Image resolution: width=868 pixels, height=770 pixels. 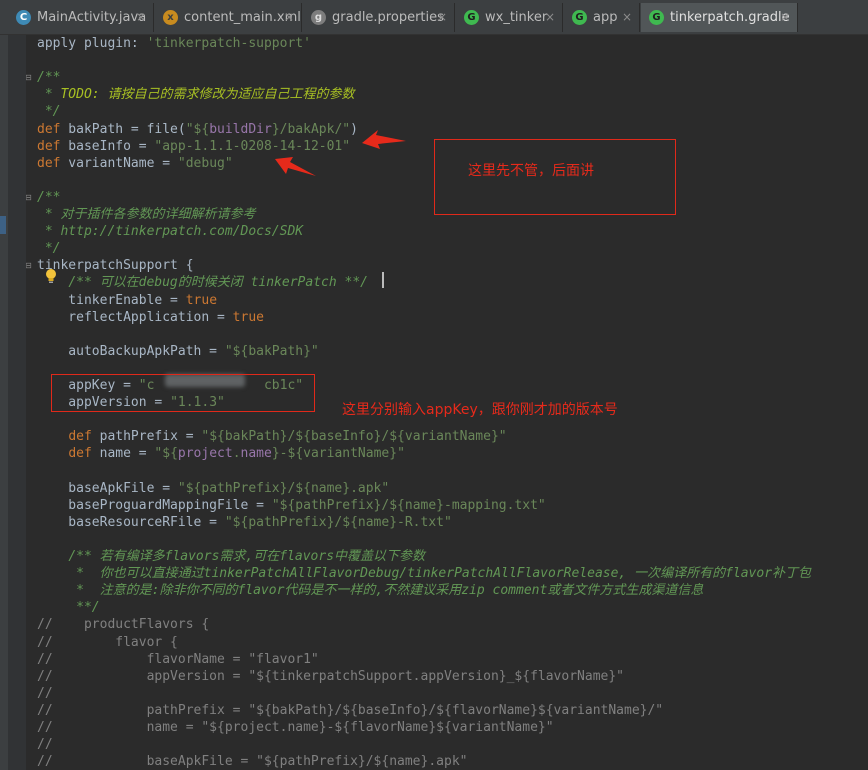 I want to click on code-token: /** 若有编译多flavors需求,可在flavors中覆盖以下参数, so click(x=247, y=556).